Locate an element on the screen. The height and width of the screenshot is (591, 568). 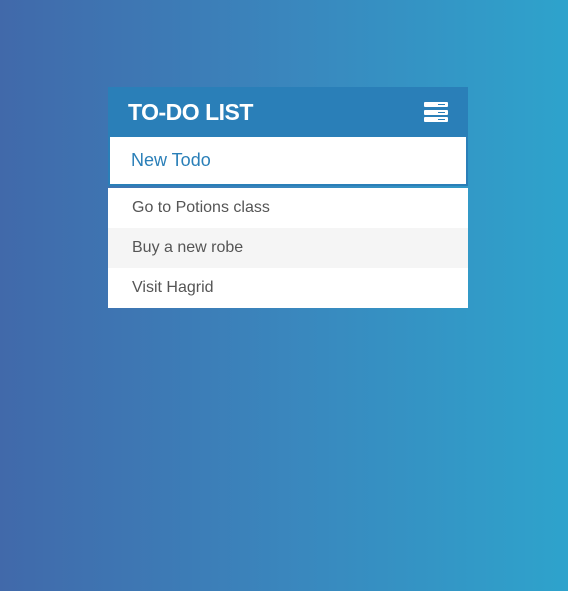
todo-item: Buy a new robe is located at coordinates (288, 248).